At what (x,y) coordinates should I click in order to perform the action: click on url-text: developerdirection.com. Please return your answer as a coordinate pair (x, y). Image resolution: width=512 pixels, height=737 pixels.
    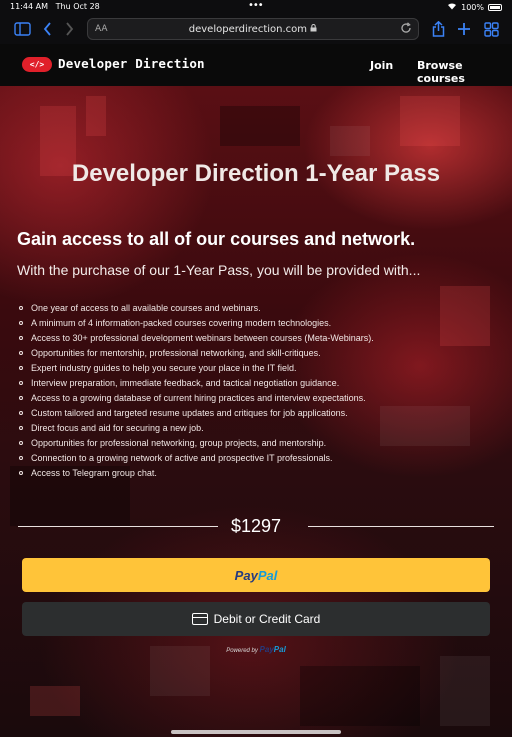
    Looking at the image, I should click on (253, 29).